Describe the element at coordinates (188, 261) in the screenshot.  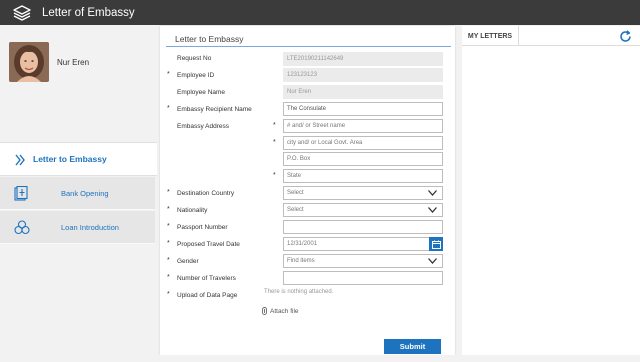
I see `gender-label: Gender` at that location.